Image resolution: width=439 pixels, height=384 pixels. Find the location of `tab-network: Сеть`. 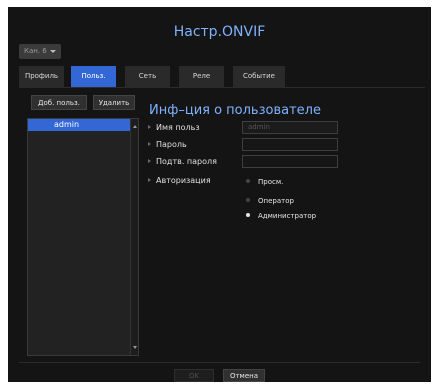

tab-network: Сеть is located at coordinates (147, 76).